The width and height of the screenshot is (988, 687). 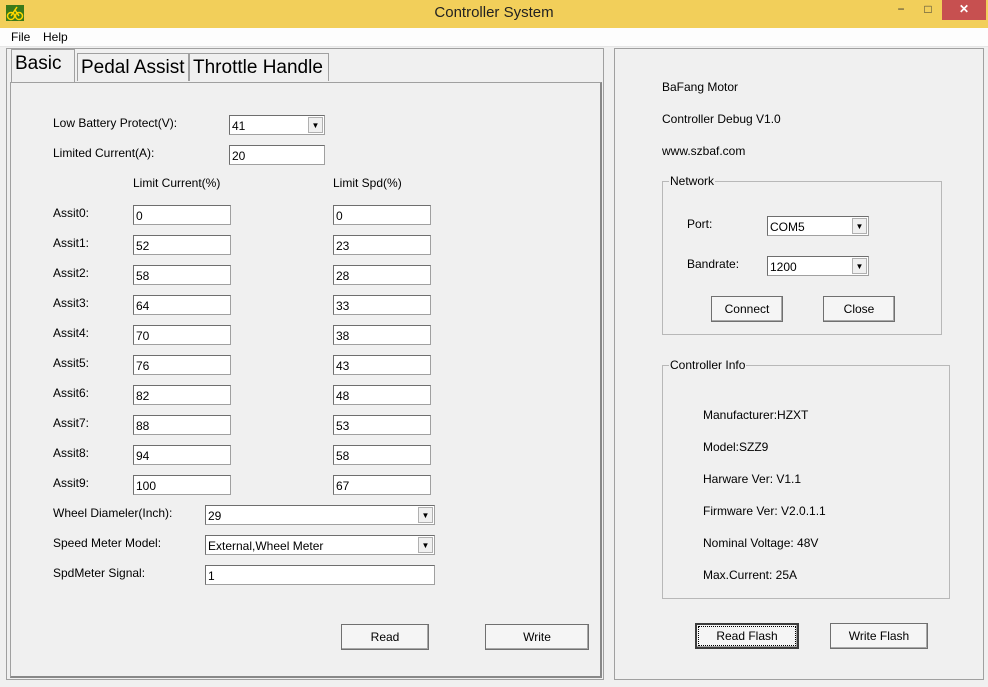 What do you see at coordinates (713, 264) in the screenshot?
I see `bandrate-label: Bandrate:` at bounding box center [713, 264].